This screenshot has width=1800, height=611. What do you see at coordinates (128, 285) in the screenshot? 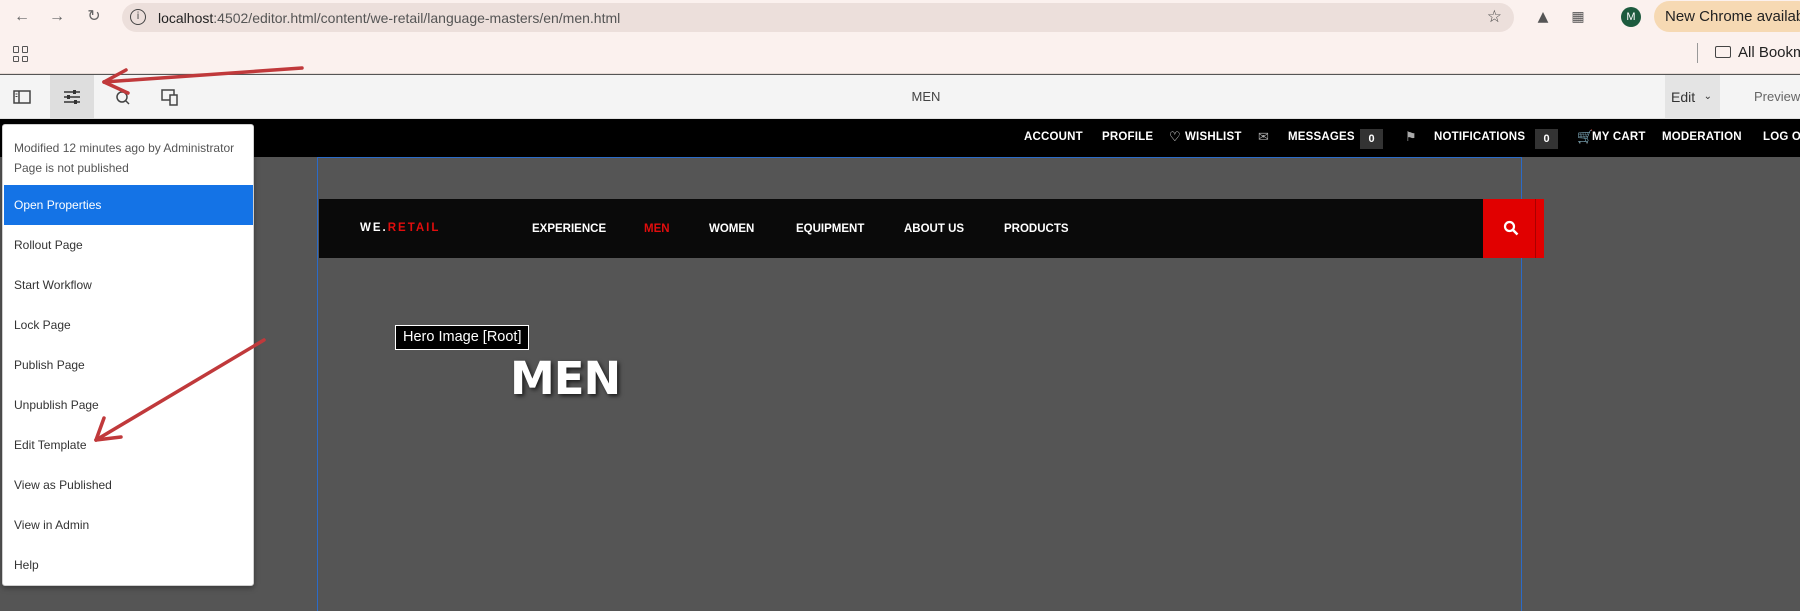
I see `menu-start-workflow: Start Workflow` at bounding box center [128, 285].